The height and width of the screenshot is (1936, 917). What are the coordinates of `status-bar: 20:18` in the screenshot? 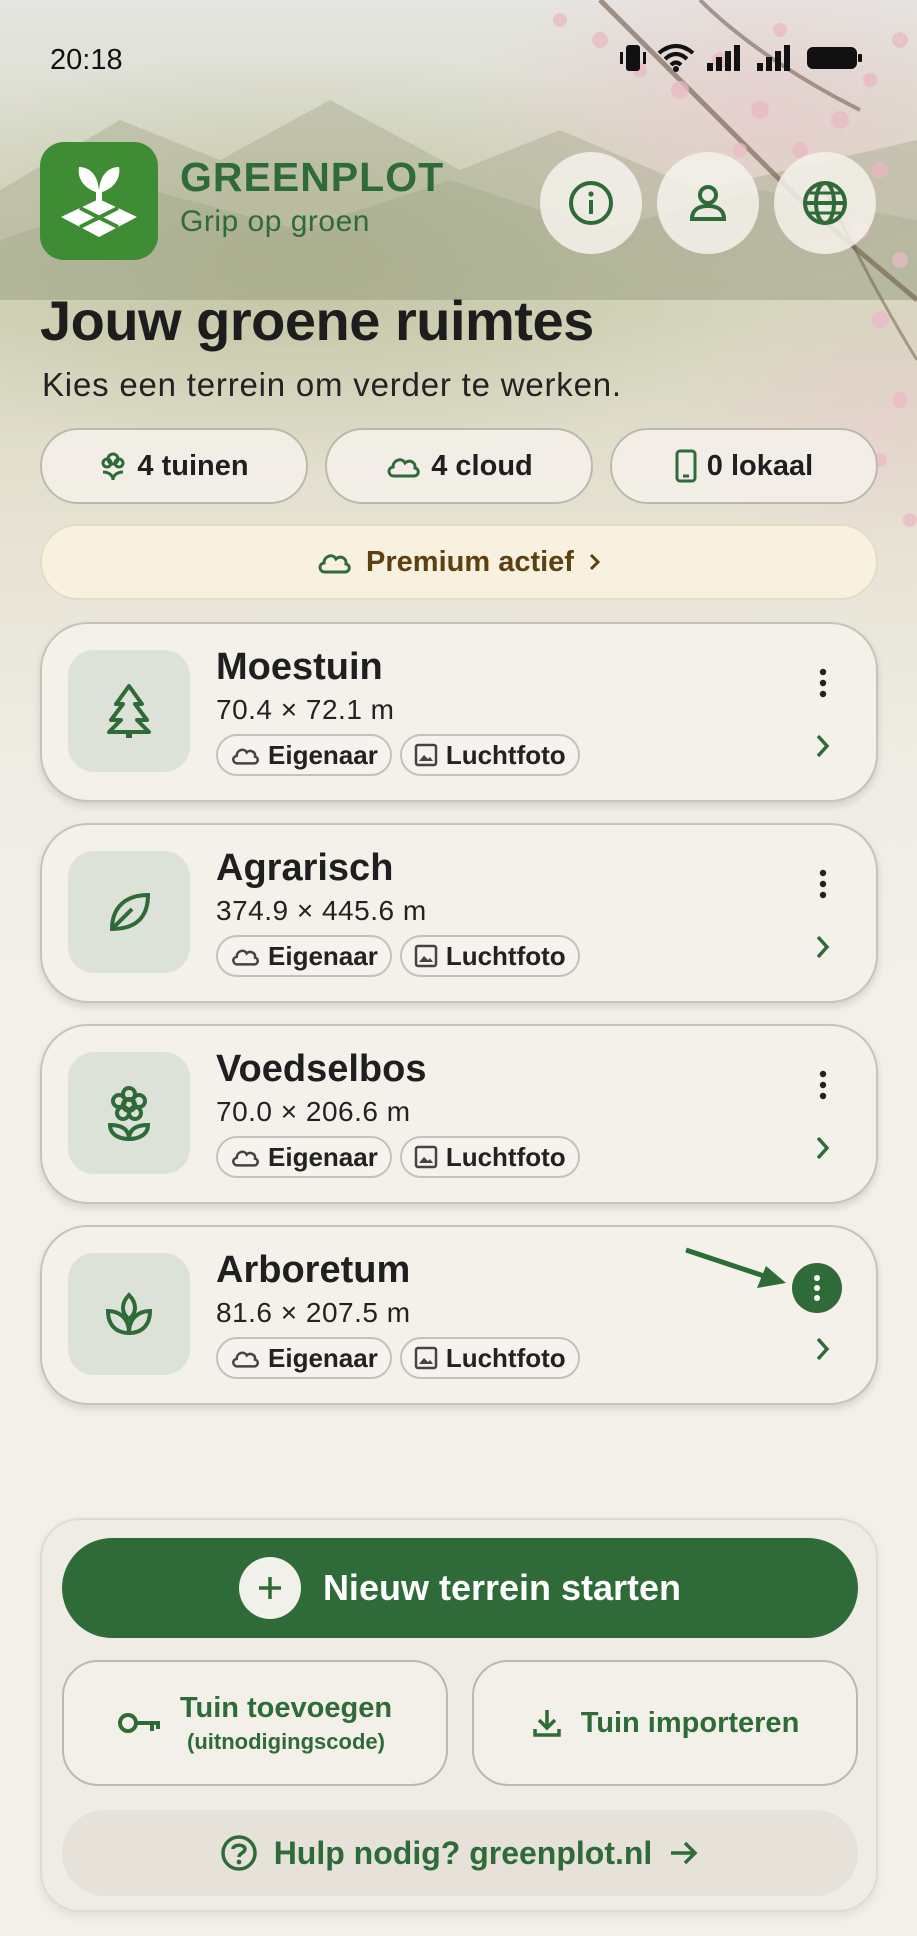 It's located at (458, 60).